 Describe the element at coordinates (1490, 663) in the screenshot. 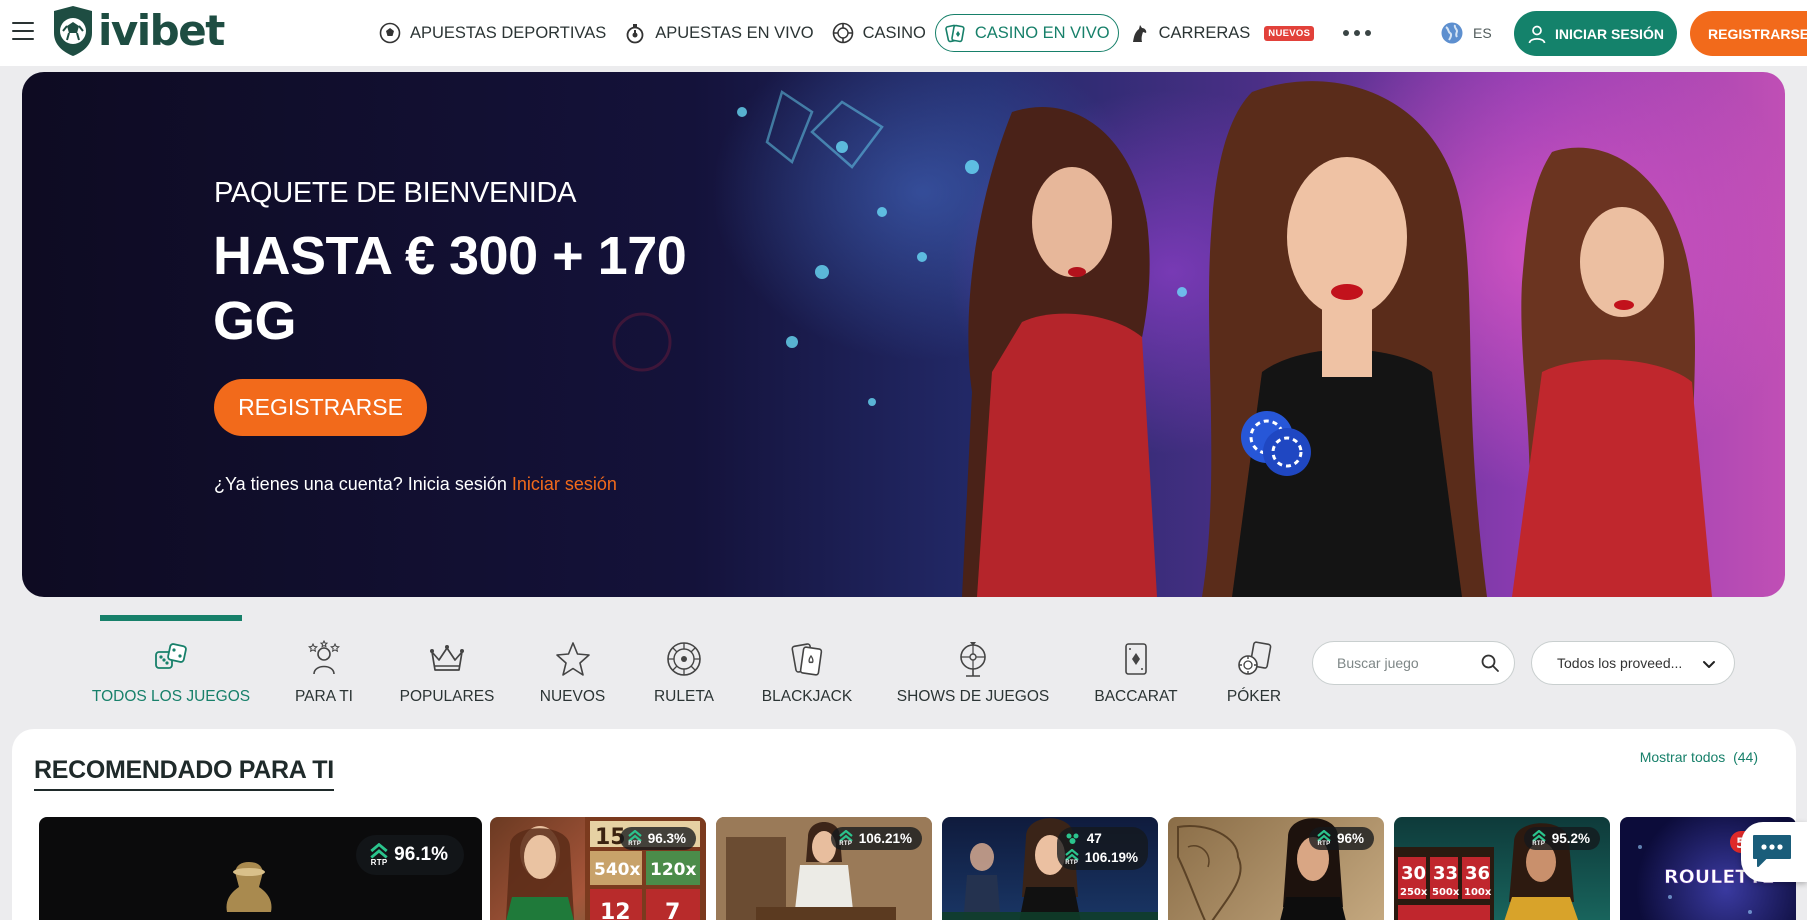

I see `search-icon` at that location.